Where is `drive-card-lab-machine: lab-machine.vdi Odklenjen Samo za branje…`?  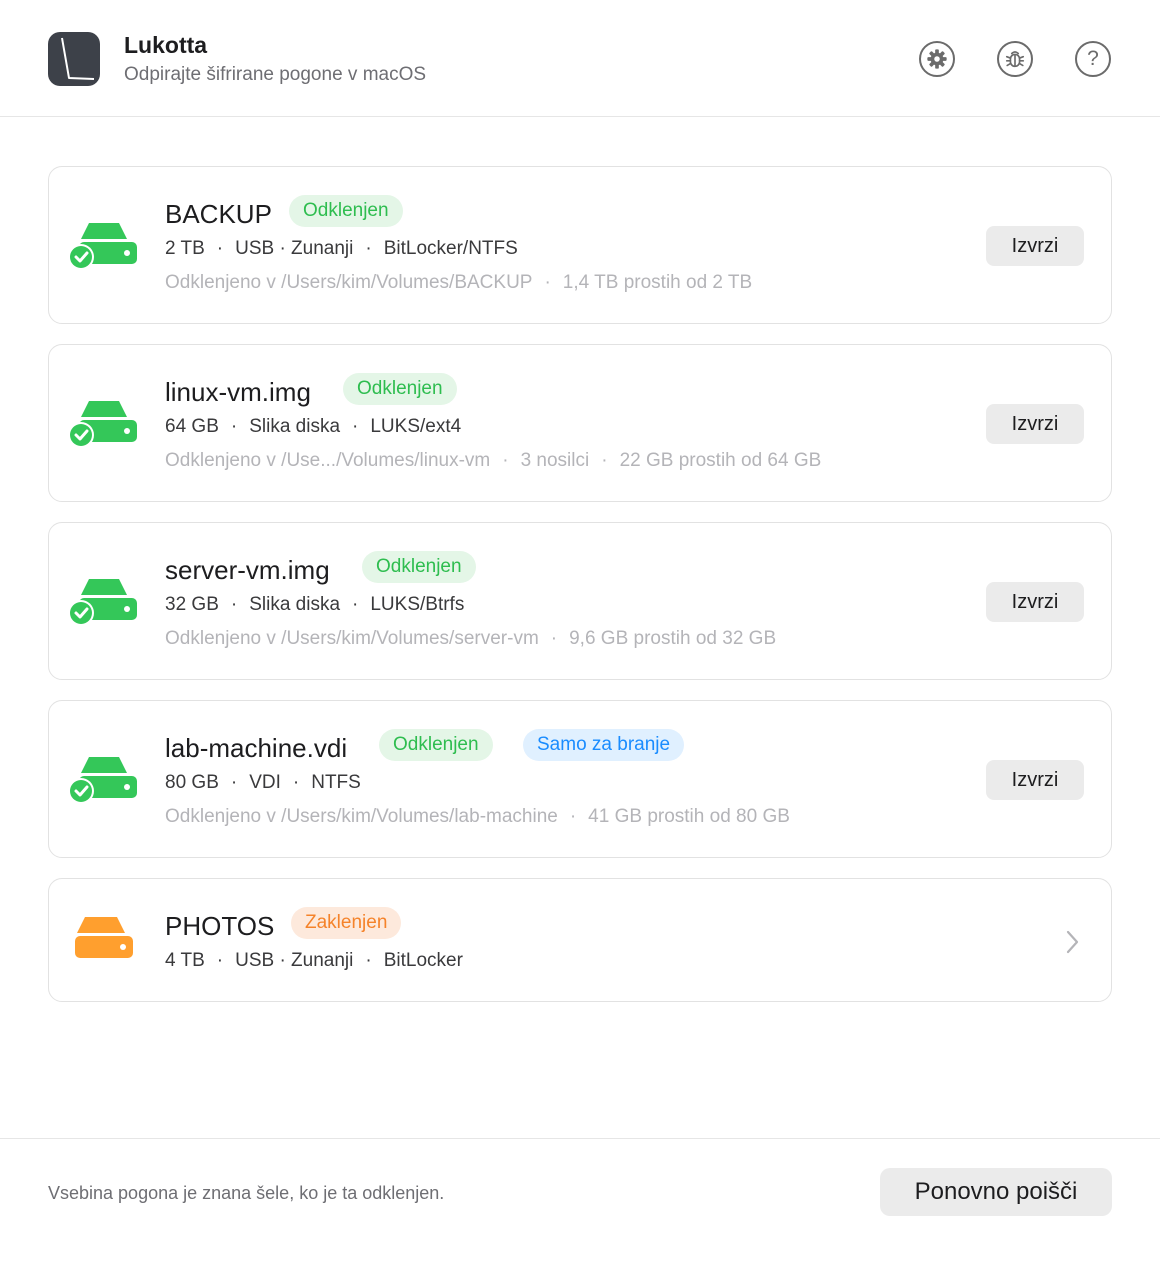 drive-card-lab-machine: lab-machine.vdi Odklenjen Samo za branje… is located at coordinates (580, 779).